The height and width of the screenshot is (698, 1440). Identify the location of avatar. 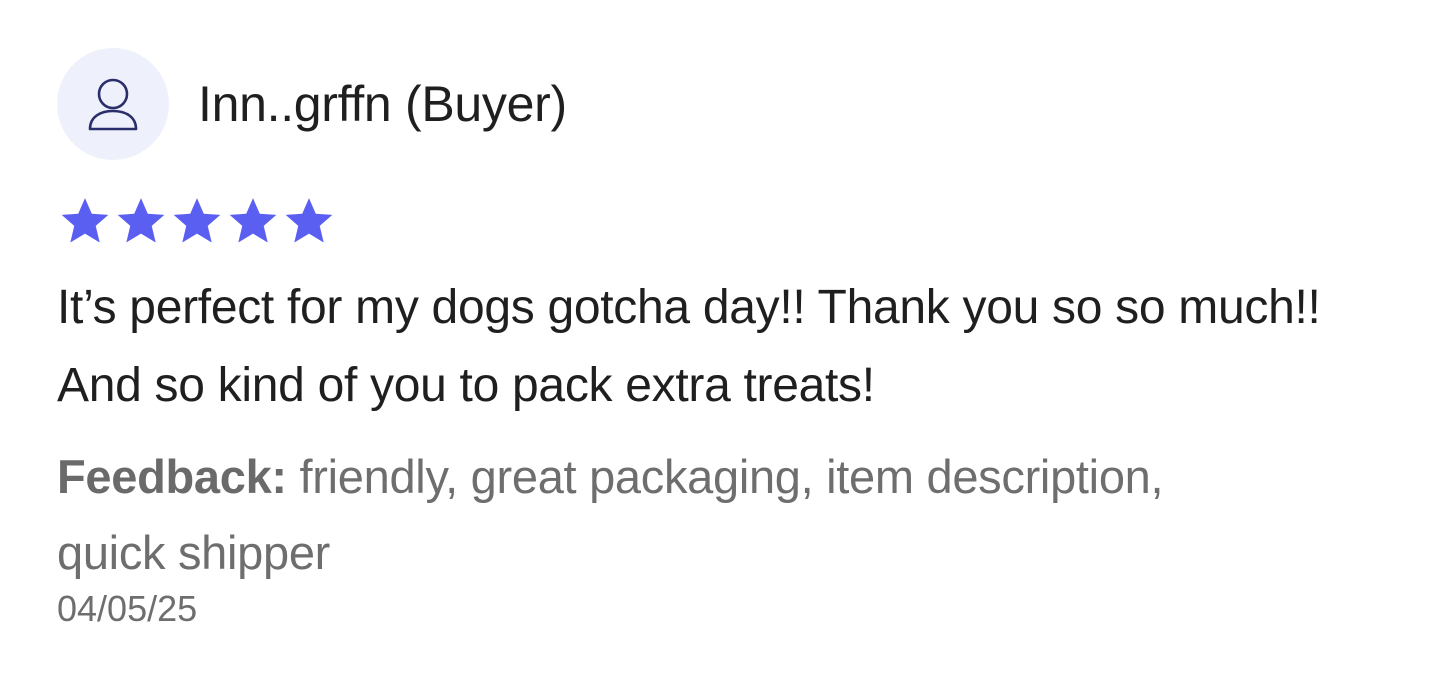
(113, 104).